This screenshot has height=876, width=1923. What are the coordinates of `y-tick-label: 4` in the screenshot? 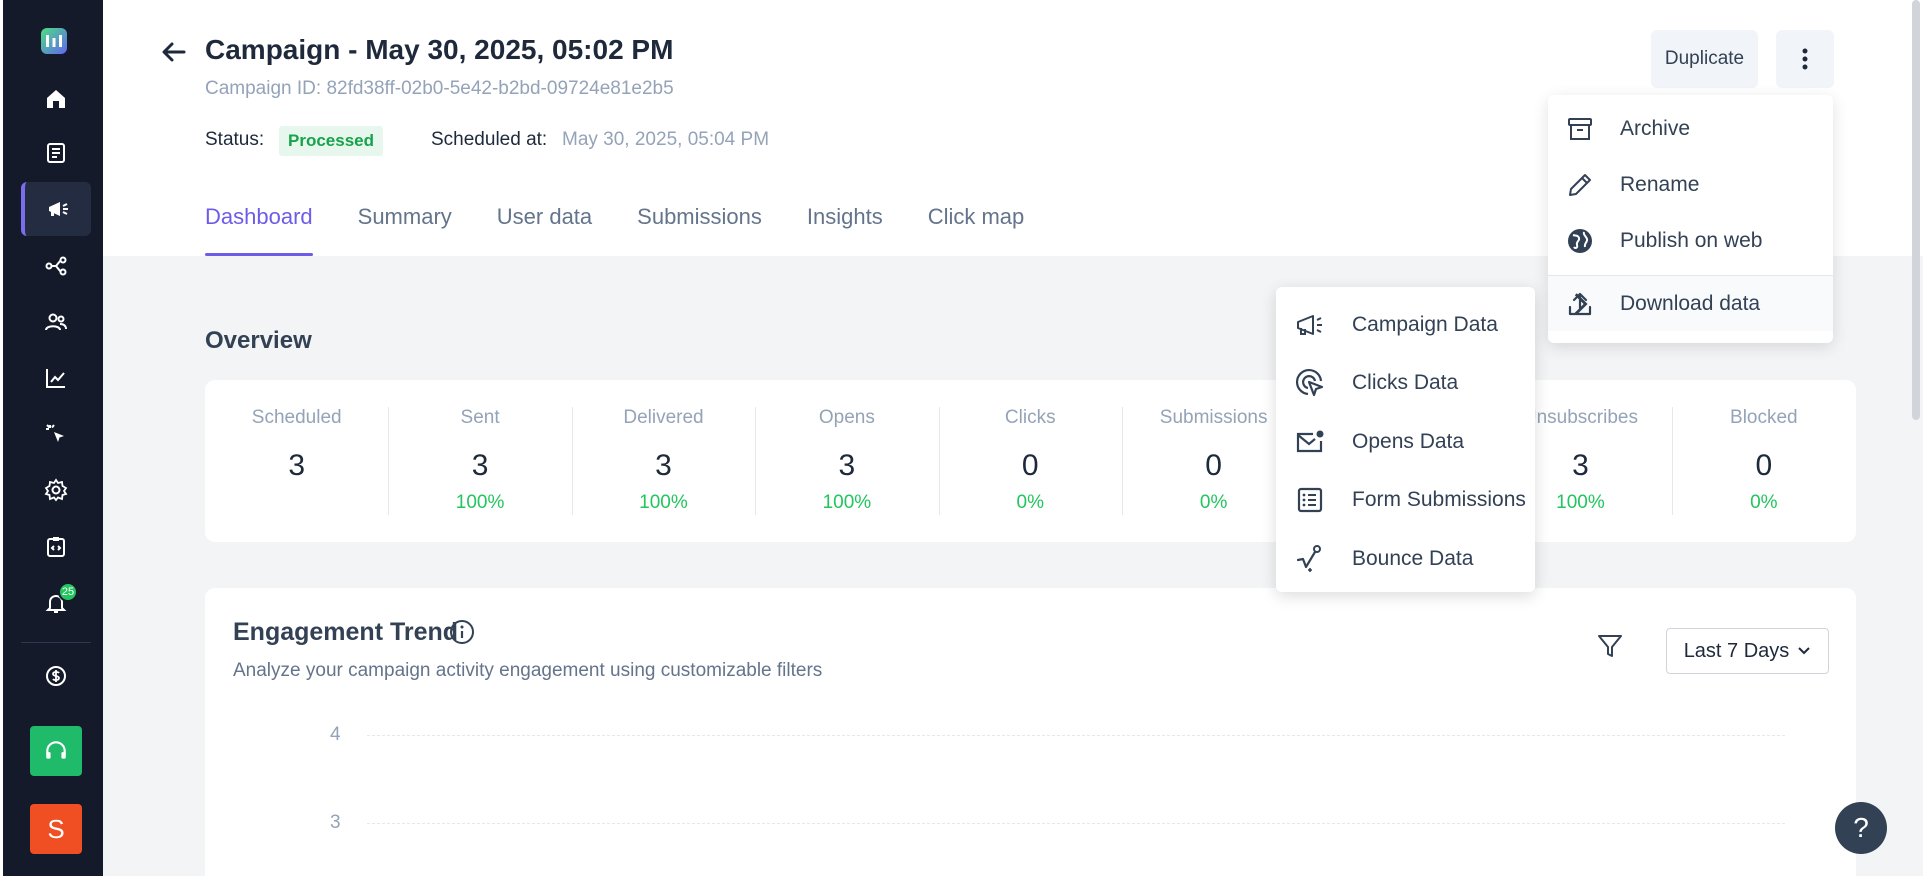 It's located at (335, 734).